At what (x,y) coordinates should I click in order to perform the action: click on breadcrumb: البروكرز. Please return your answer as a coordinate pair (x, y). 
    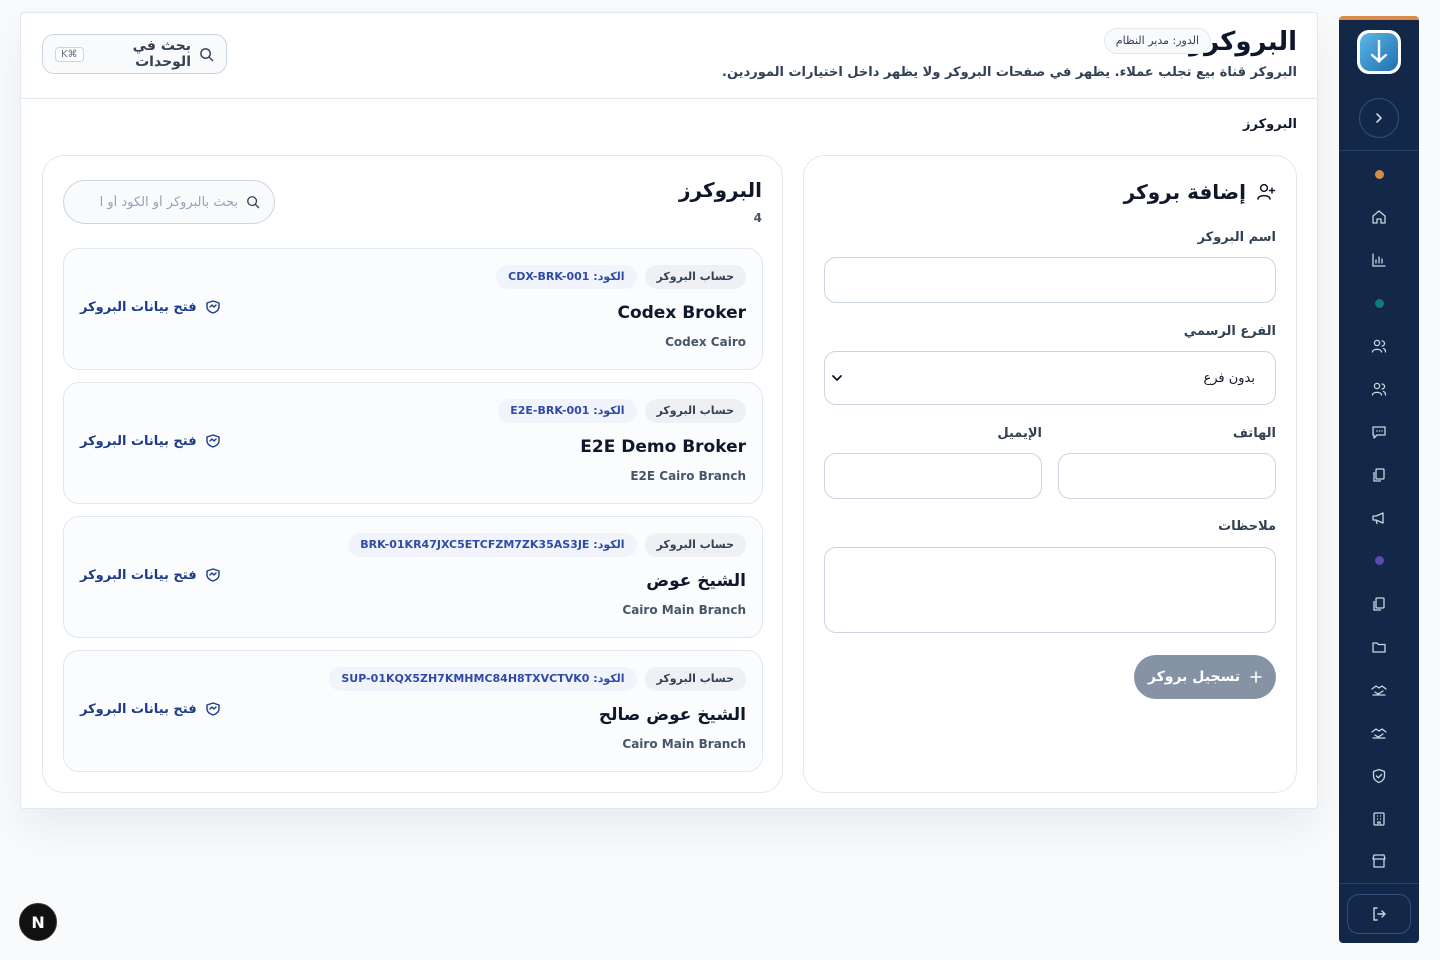
    Looking at the image, I should click on (1270, 124).